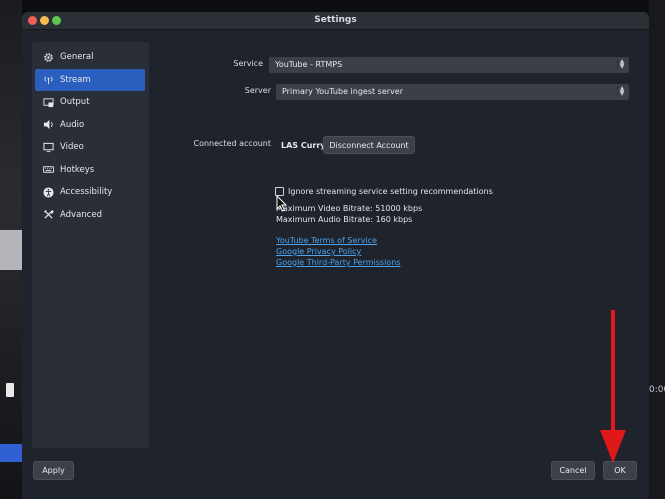 The width and height of the screenshot is (665, 499). Describe the element at coordinates (318, 251) in the screenshot. I see `google-privacy-link: Google Privacy Policy` at that location.